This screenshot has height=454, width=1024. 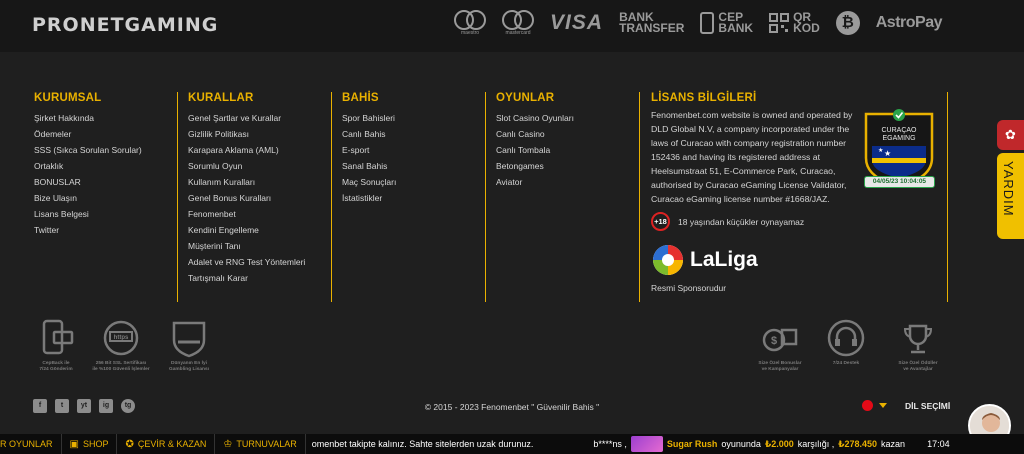 I want to click on shop-nav-item: ▣ SHOP, so click(x=90, y=444).